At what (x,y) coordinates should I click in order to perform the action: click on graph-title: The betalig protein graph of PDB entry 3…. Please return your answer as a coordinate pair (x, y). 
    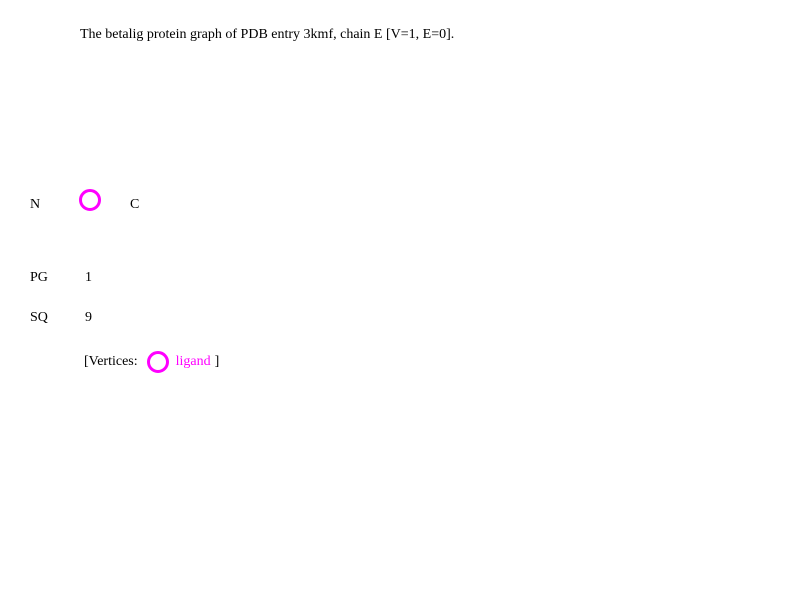
    Looking at the image, I should click on (267, 34).